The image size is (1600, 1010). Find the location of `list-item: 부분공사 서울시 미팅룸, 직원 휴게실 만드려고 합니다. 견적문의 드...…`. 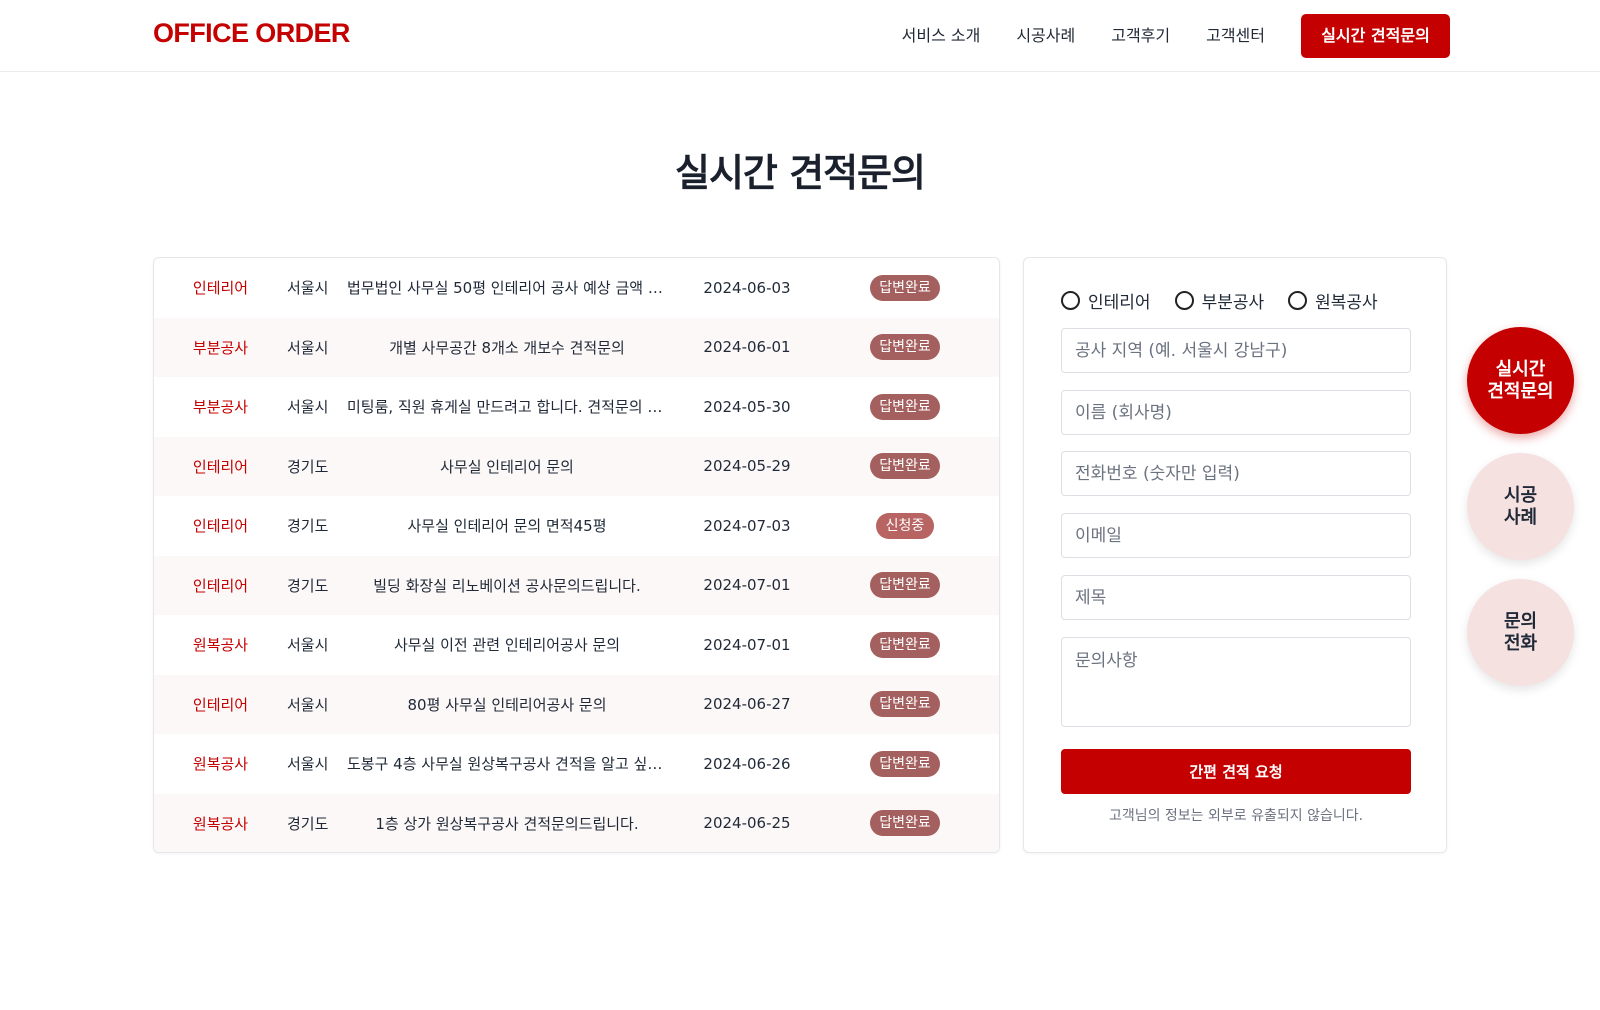

list-item: 부분공사 서울시 미팅룸, 직원 휴게실 만드려고 합니다. 견적문의 드...… is located at coordinates (576, 407).